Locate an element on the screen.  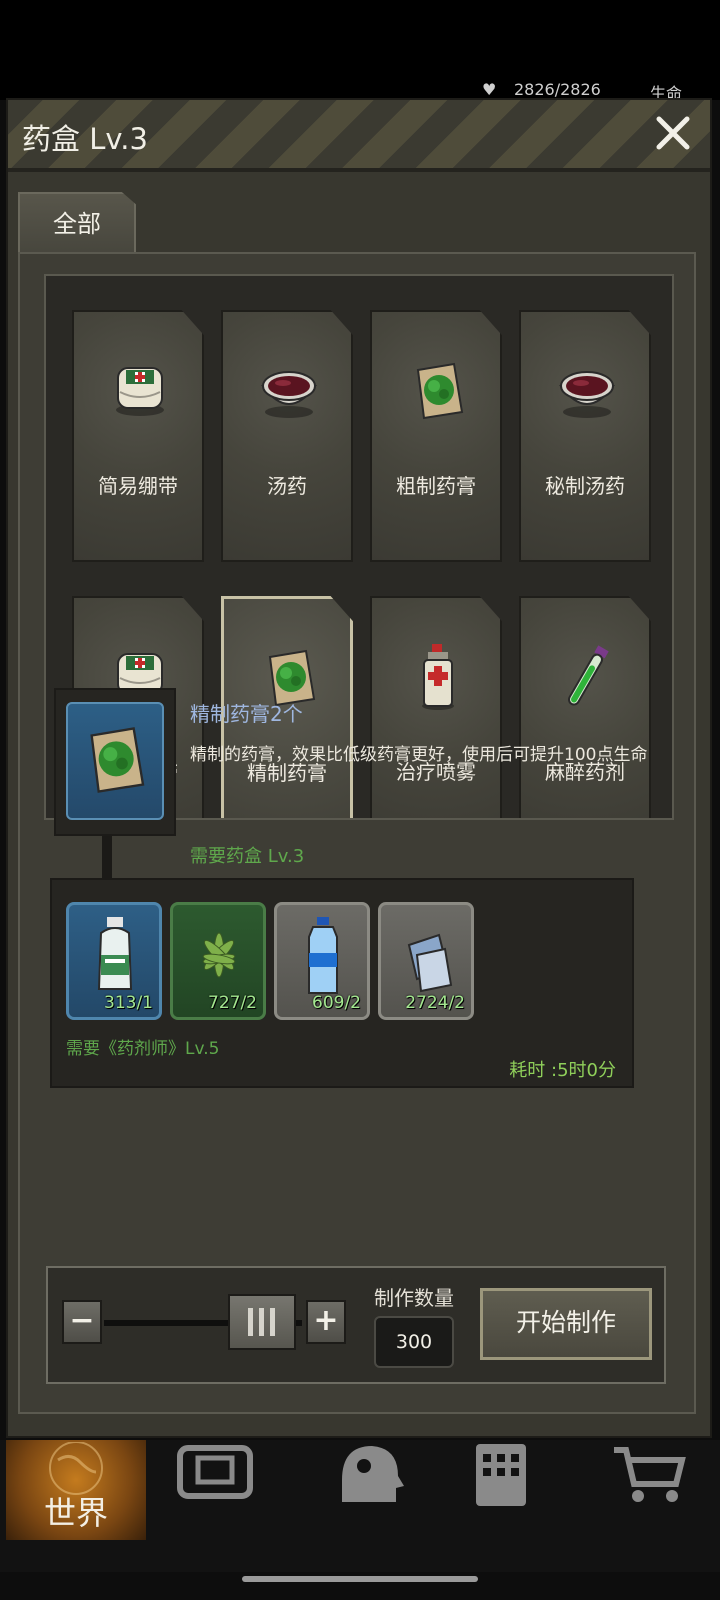
required-skill: 需要《药剂师》Lv.5 is located at coordinates (143, 1049).